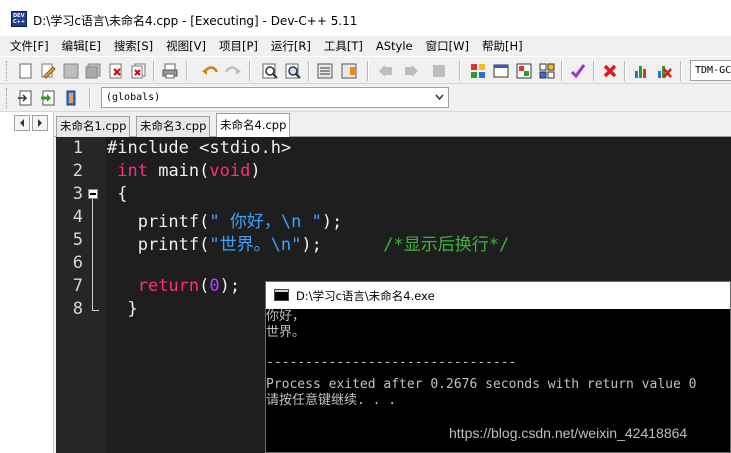 Image resolution: width=731 pixels, height=453 pixels. I want to click on code-token: {, so click(117, 194).